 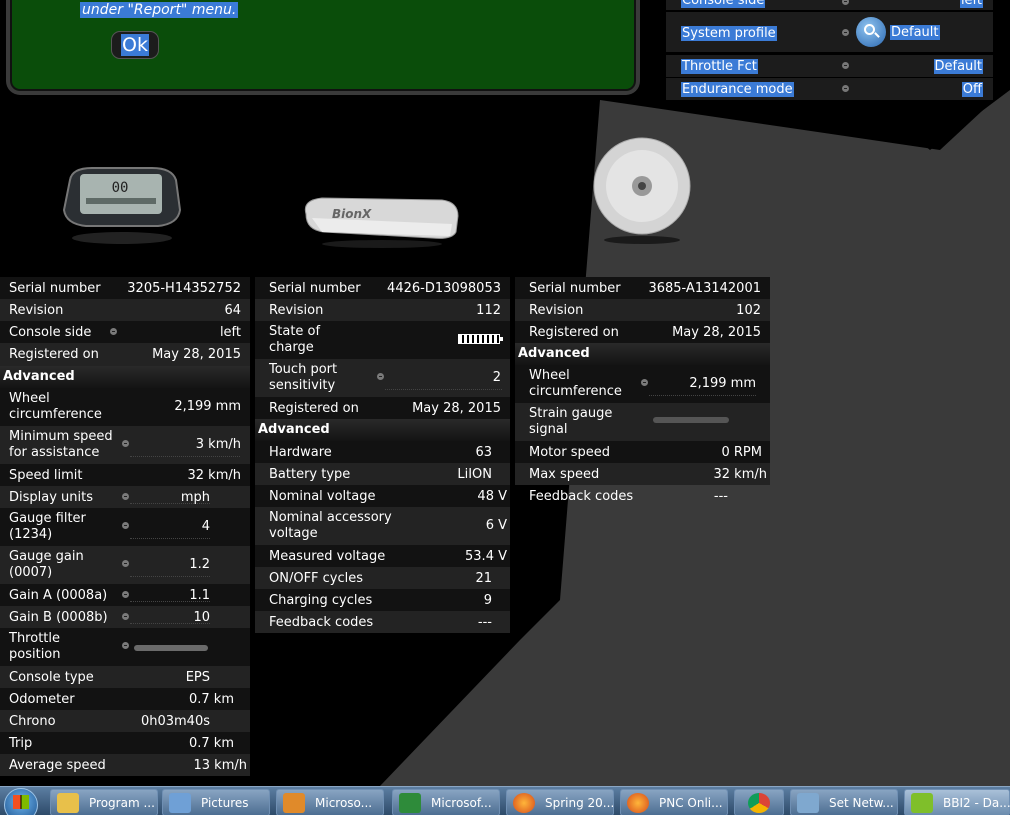 I want to click on table-row: Wheel circumference 2,199 mm, so click(x=642, y=384).